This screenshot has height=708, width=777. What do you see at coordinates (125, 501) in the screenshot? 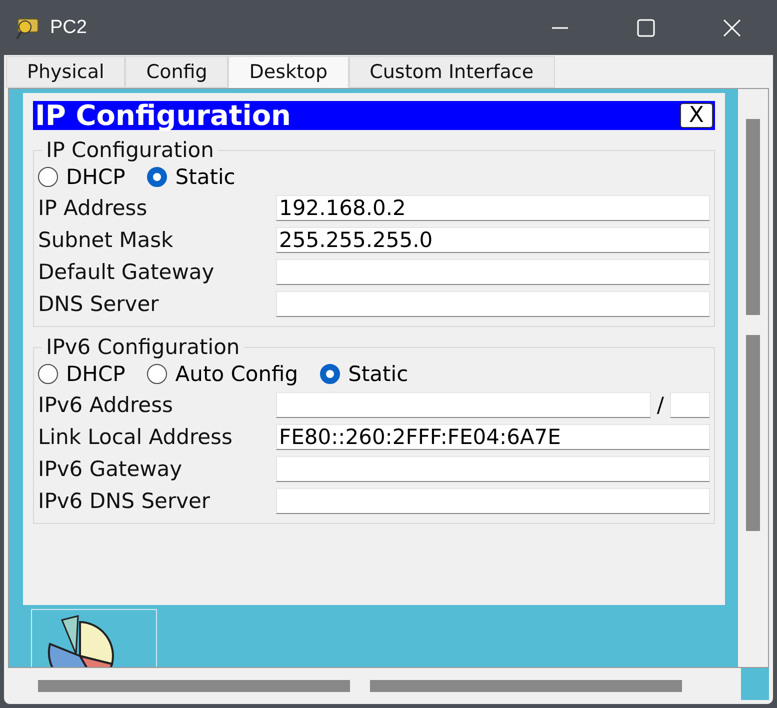
I see `field-label: IPv6 DNS Server` at bounding box center [125, 501].